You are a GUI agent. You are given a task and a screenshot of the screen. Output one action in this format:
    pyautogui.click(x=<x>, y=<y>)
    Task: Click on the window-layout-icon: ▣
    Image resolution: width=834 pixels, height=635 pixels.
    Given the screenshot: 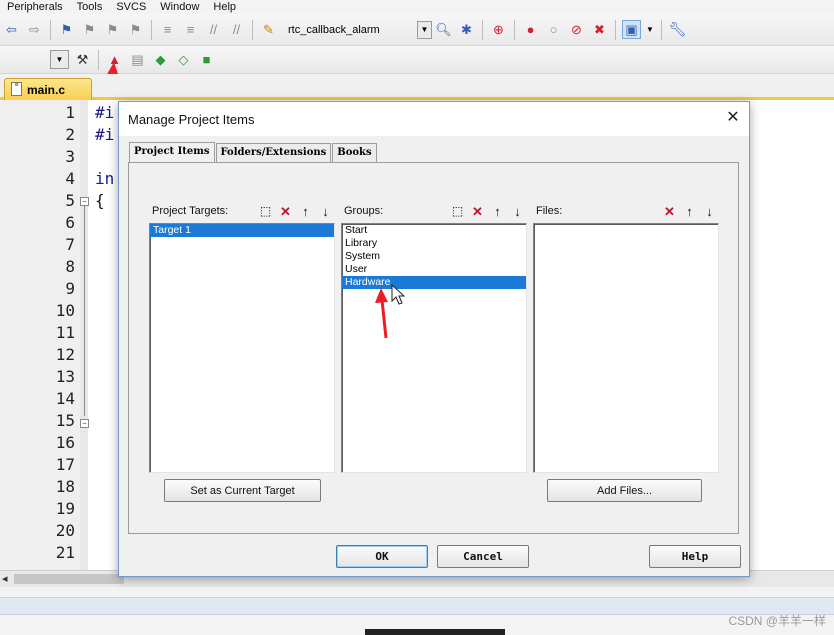 What is the action you would take?
    pyautogui.click(x=631, y=29)
    